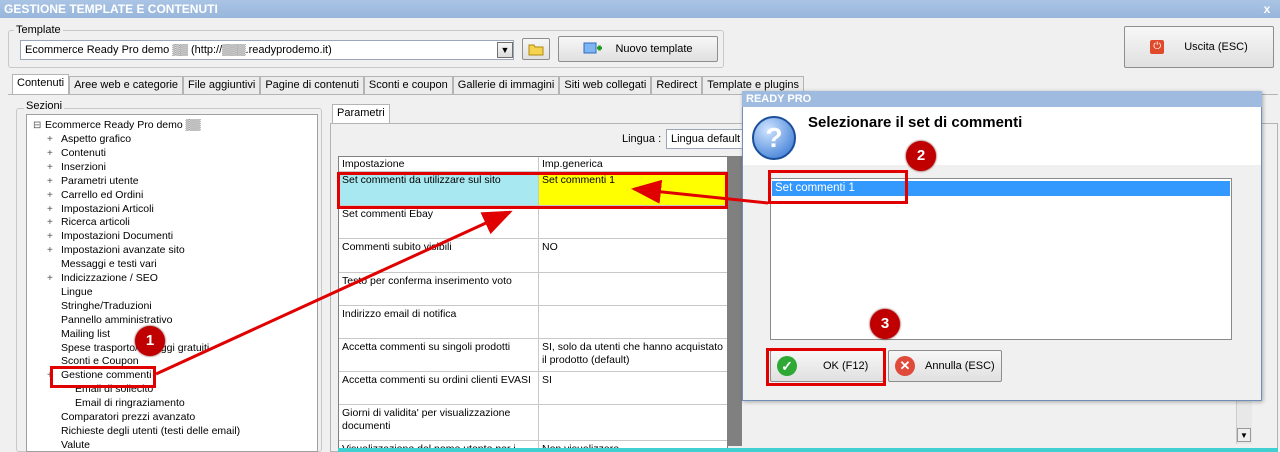 The width and height of the screenshot is (1280, 452). Describe the element at coordinates (885, 324) in the screenshot. I see `step-badge-3: 3` at that location.